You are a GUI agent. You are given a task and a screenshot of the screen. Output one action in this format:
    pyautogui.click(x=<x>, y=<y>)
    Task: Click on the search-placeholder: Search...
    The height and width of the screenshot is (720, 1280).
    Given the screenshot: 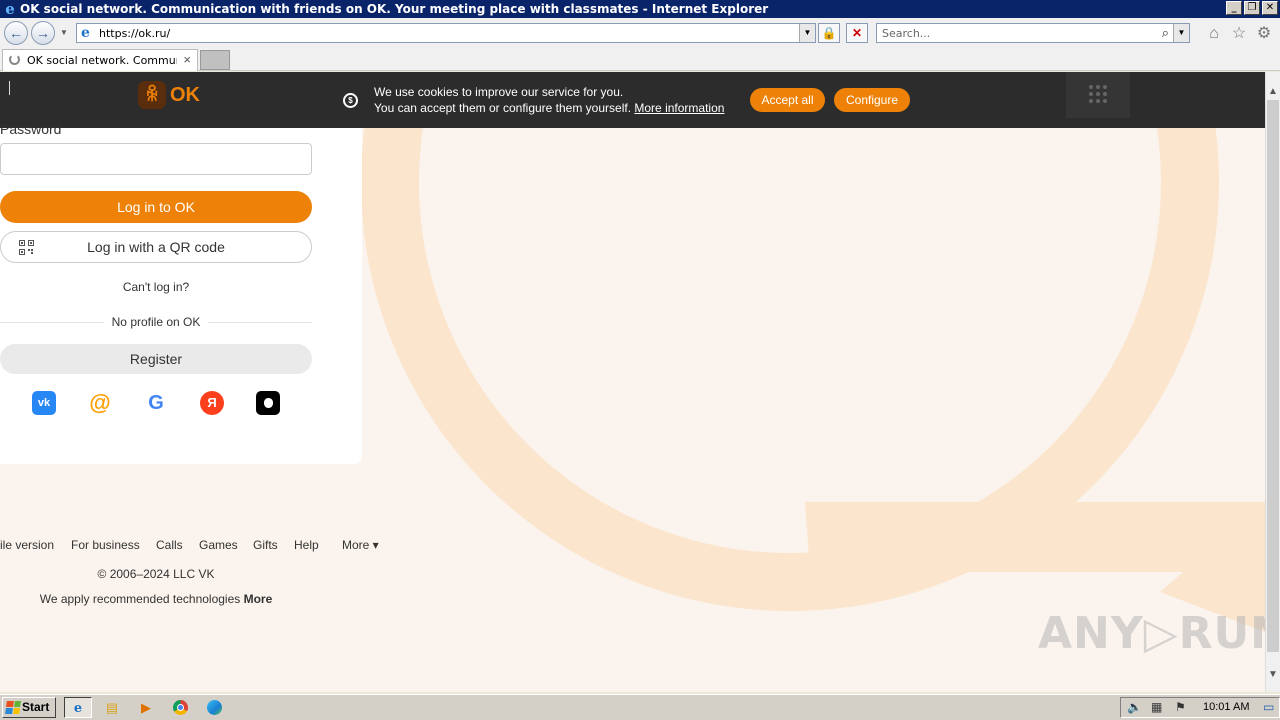 What is the action you would take?
    pyautogui.click(x=906, y=33)
    